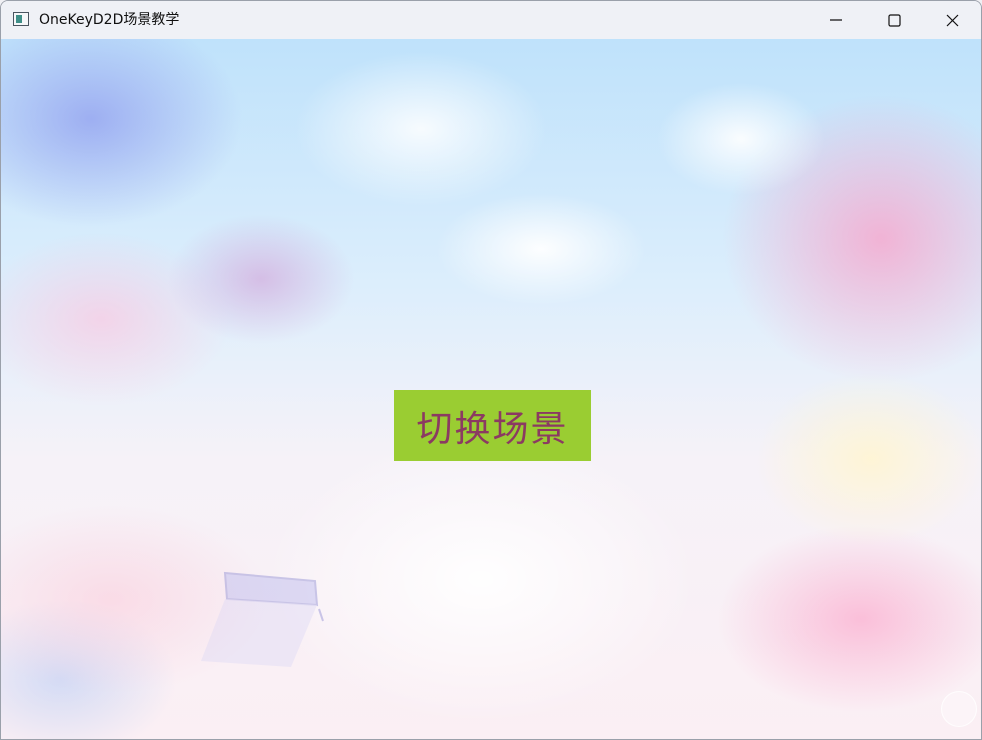 The height and width of the screenshot is (740, 982). I want to click on maximize-icon, so click(894, 20).